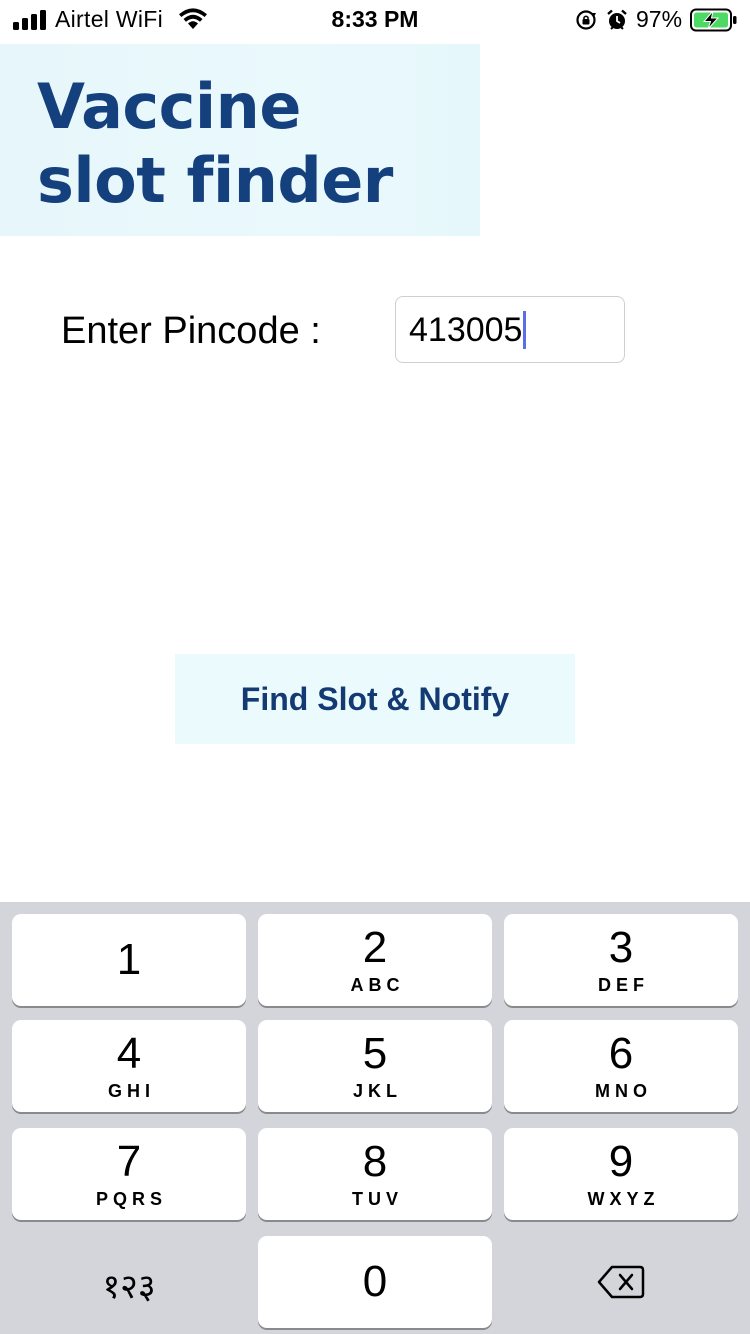 The width and height of the screenshot is (750, 1334). I want to click on key-7: 7 PQRS, so click(129, 1174).